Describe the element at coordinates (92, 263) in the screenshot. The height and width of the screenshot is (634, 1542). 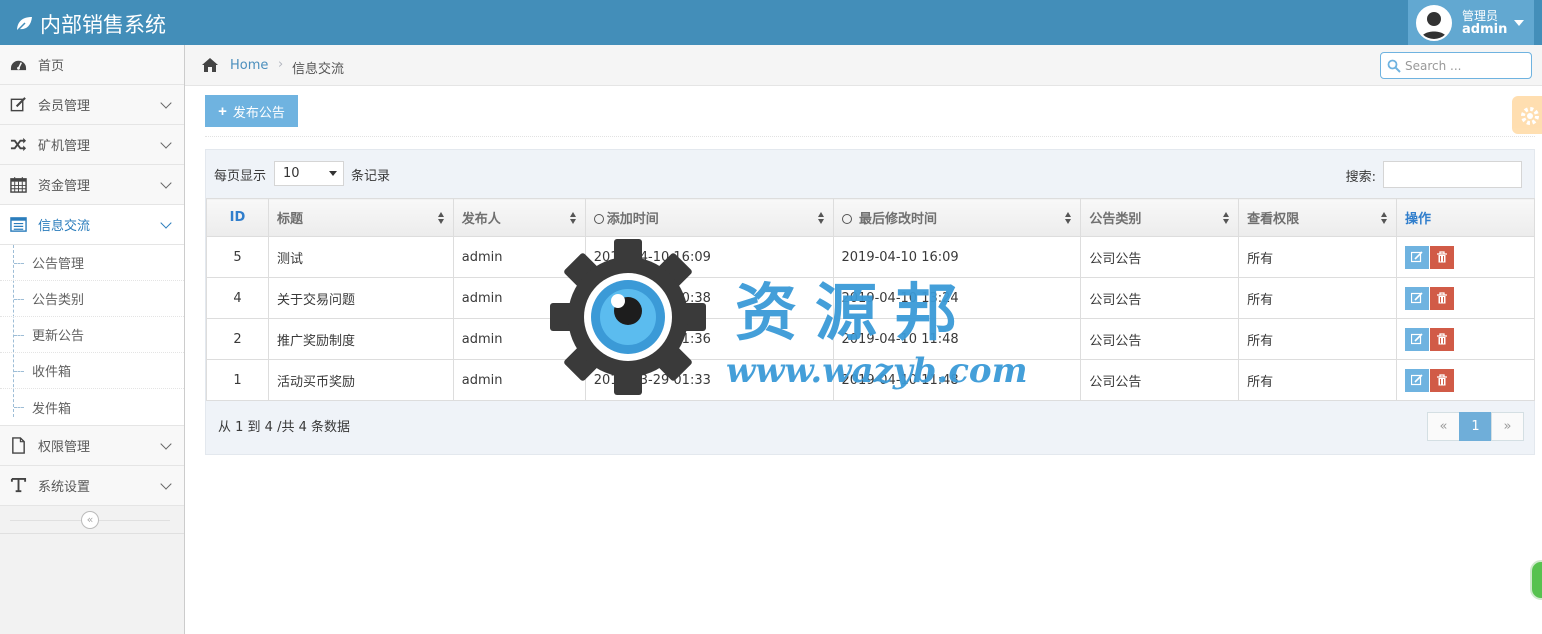
I see `sidebar-subitem-notice-manage: 公告管理` at that location.